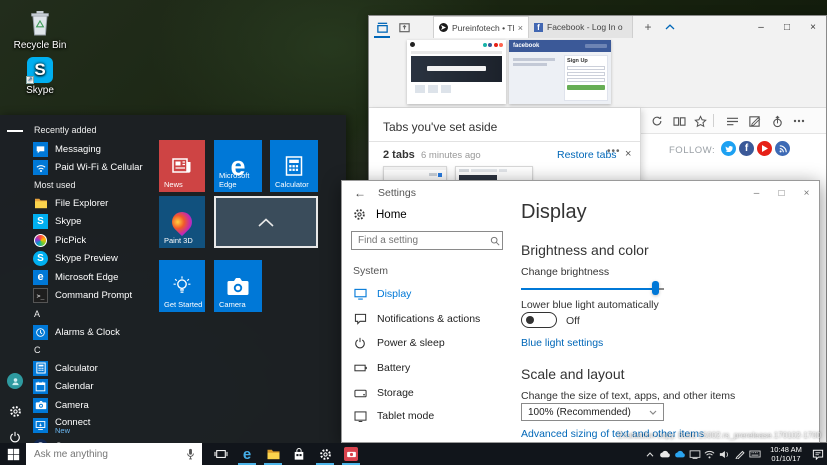 The image size is (827, 465). I want to click on network-icon, so click(709, 454).